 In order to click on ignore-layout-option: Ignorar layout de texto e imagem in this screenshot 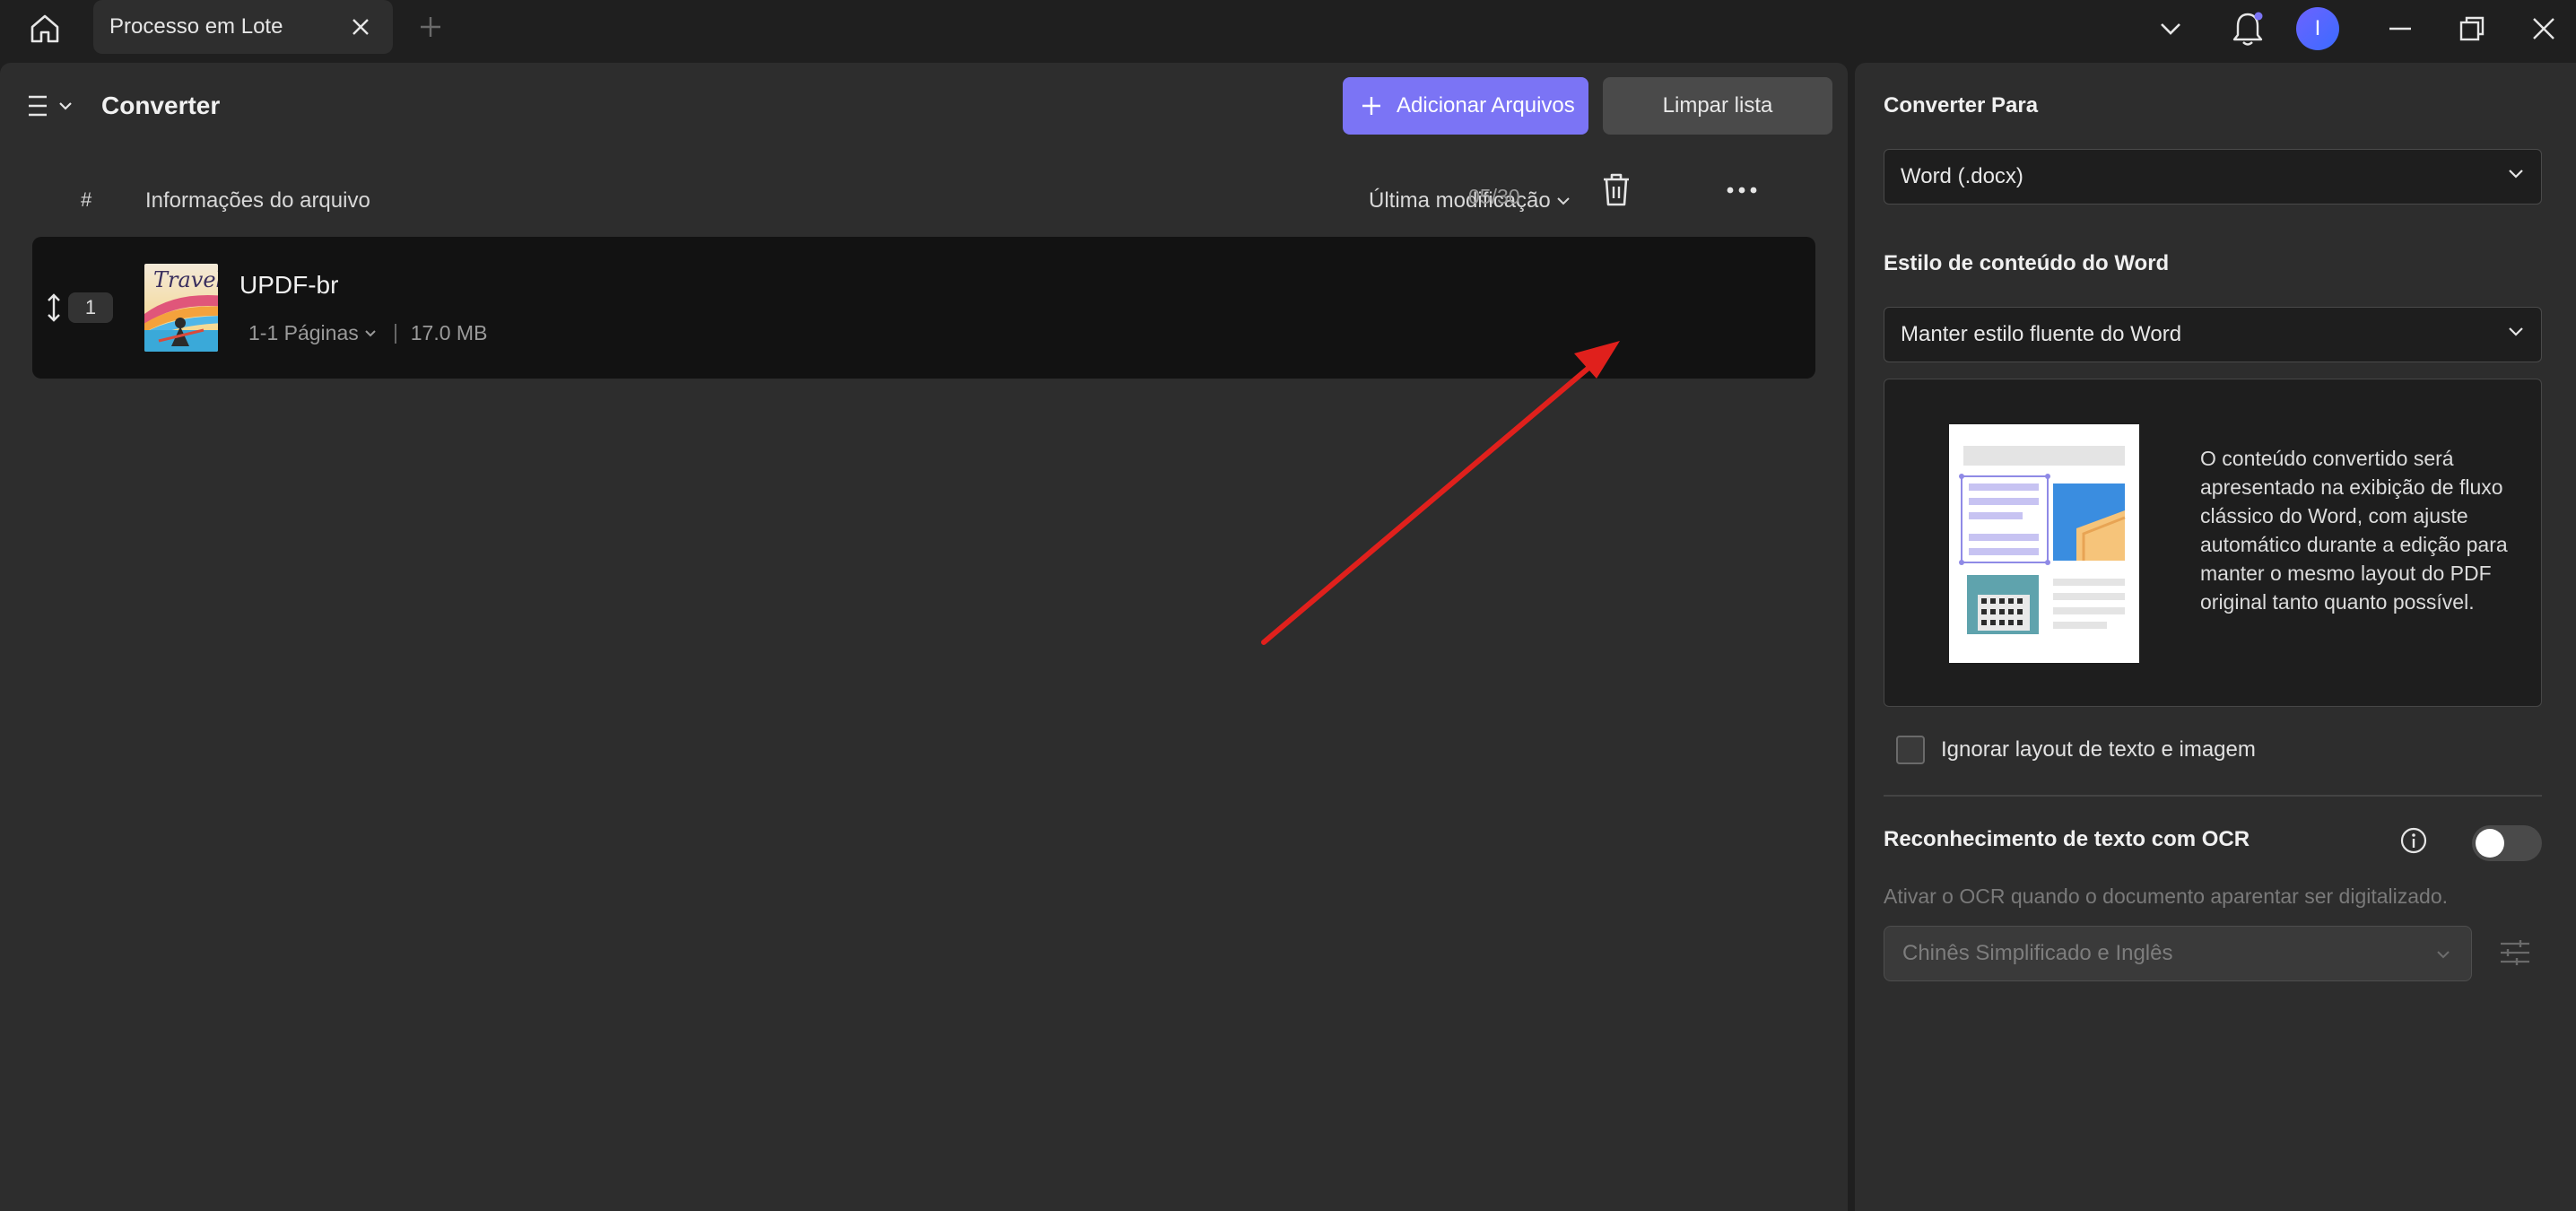, I will do `click(2076, 750)`.